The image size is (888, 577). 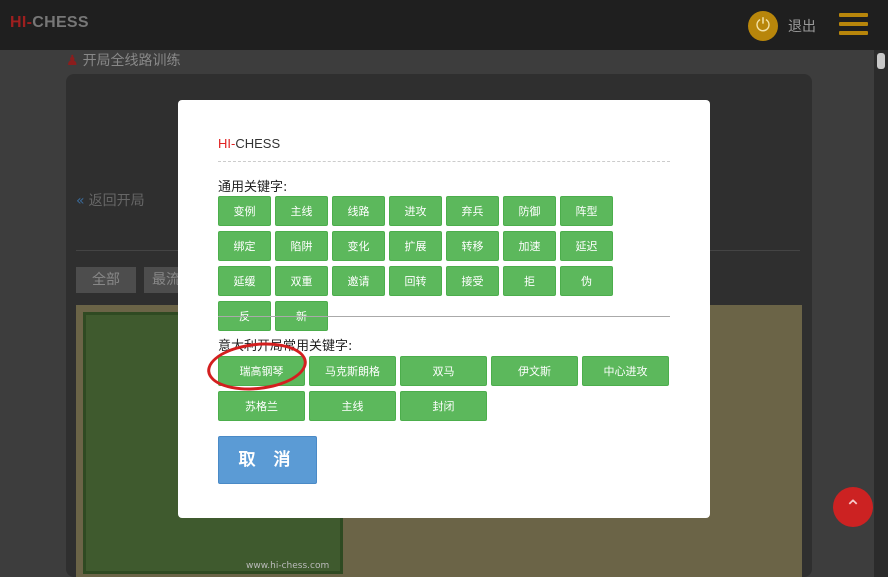 What do you see at coordinates (444, 25) in the screenshot?
I see `top-bar: HI-CHESS ⏻ 退出` at bounding box center [444, 25].